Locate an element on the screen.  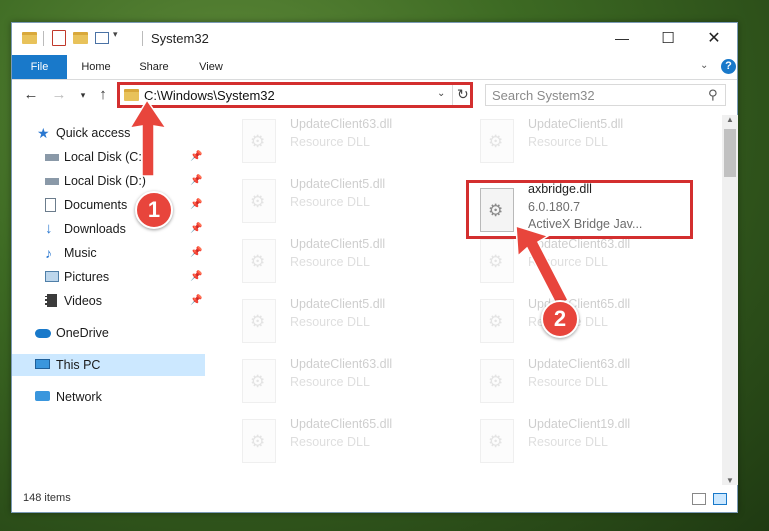
step-marker-1: 1 is located at coordinates (154, 210).